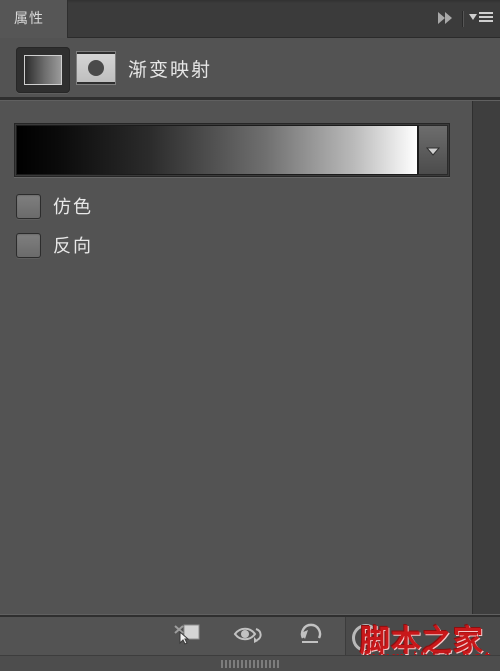 This screenshot has width=500, height=671. I want to click on grip-lines-icon, so click(250, 664).